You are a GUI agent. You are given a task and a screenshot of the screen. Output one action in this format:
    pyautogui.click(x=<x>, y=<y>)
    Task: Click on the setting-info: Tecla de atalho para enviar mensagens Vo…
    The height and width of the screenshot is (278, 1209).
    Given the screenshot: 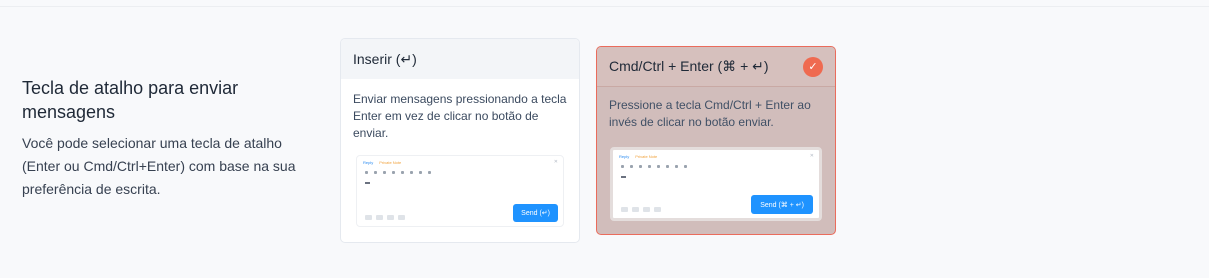 What is the action you would take?
    pyautogui.click(x=167, y=138)
    